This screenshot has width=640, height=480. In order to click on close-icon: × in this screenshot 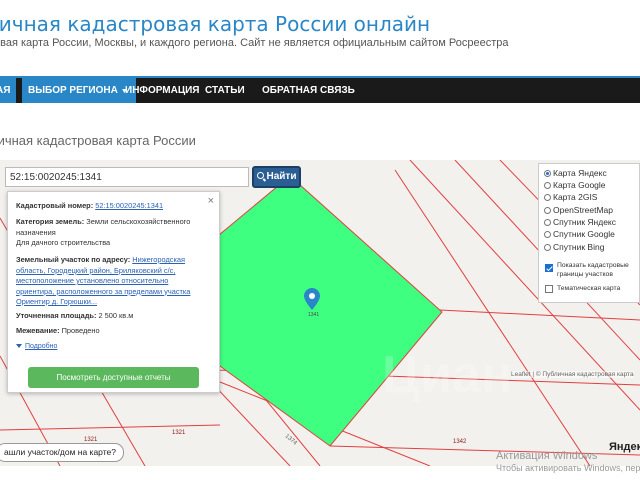, I will do `click(211, 201)`.